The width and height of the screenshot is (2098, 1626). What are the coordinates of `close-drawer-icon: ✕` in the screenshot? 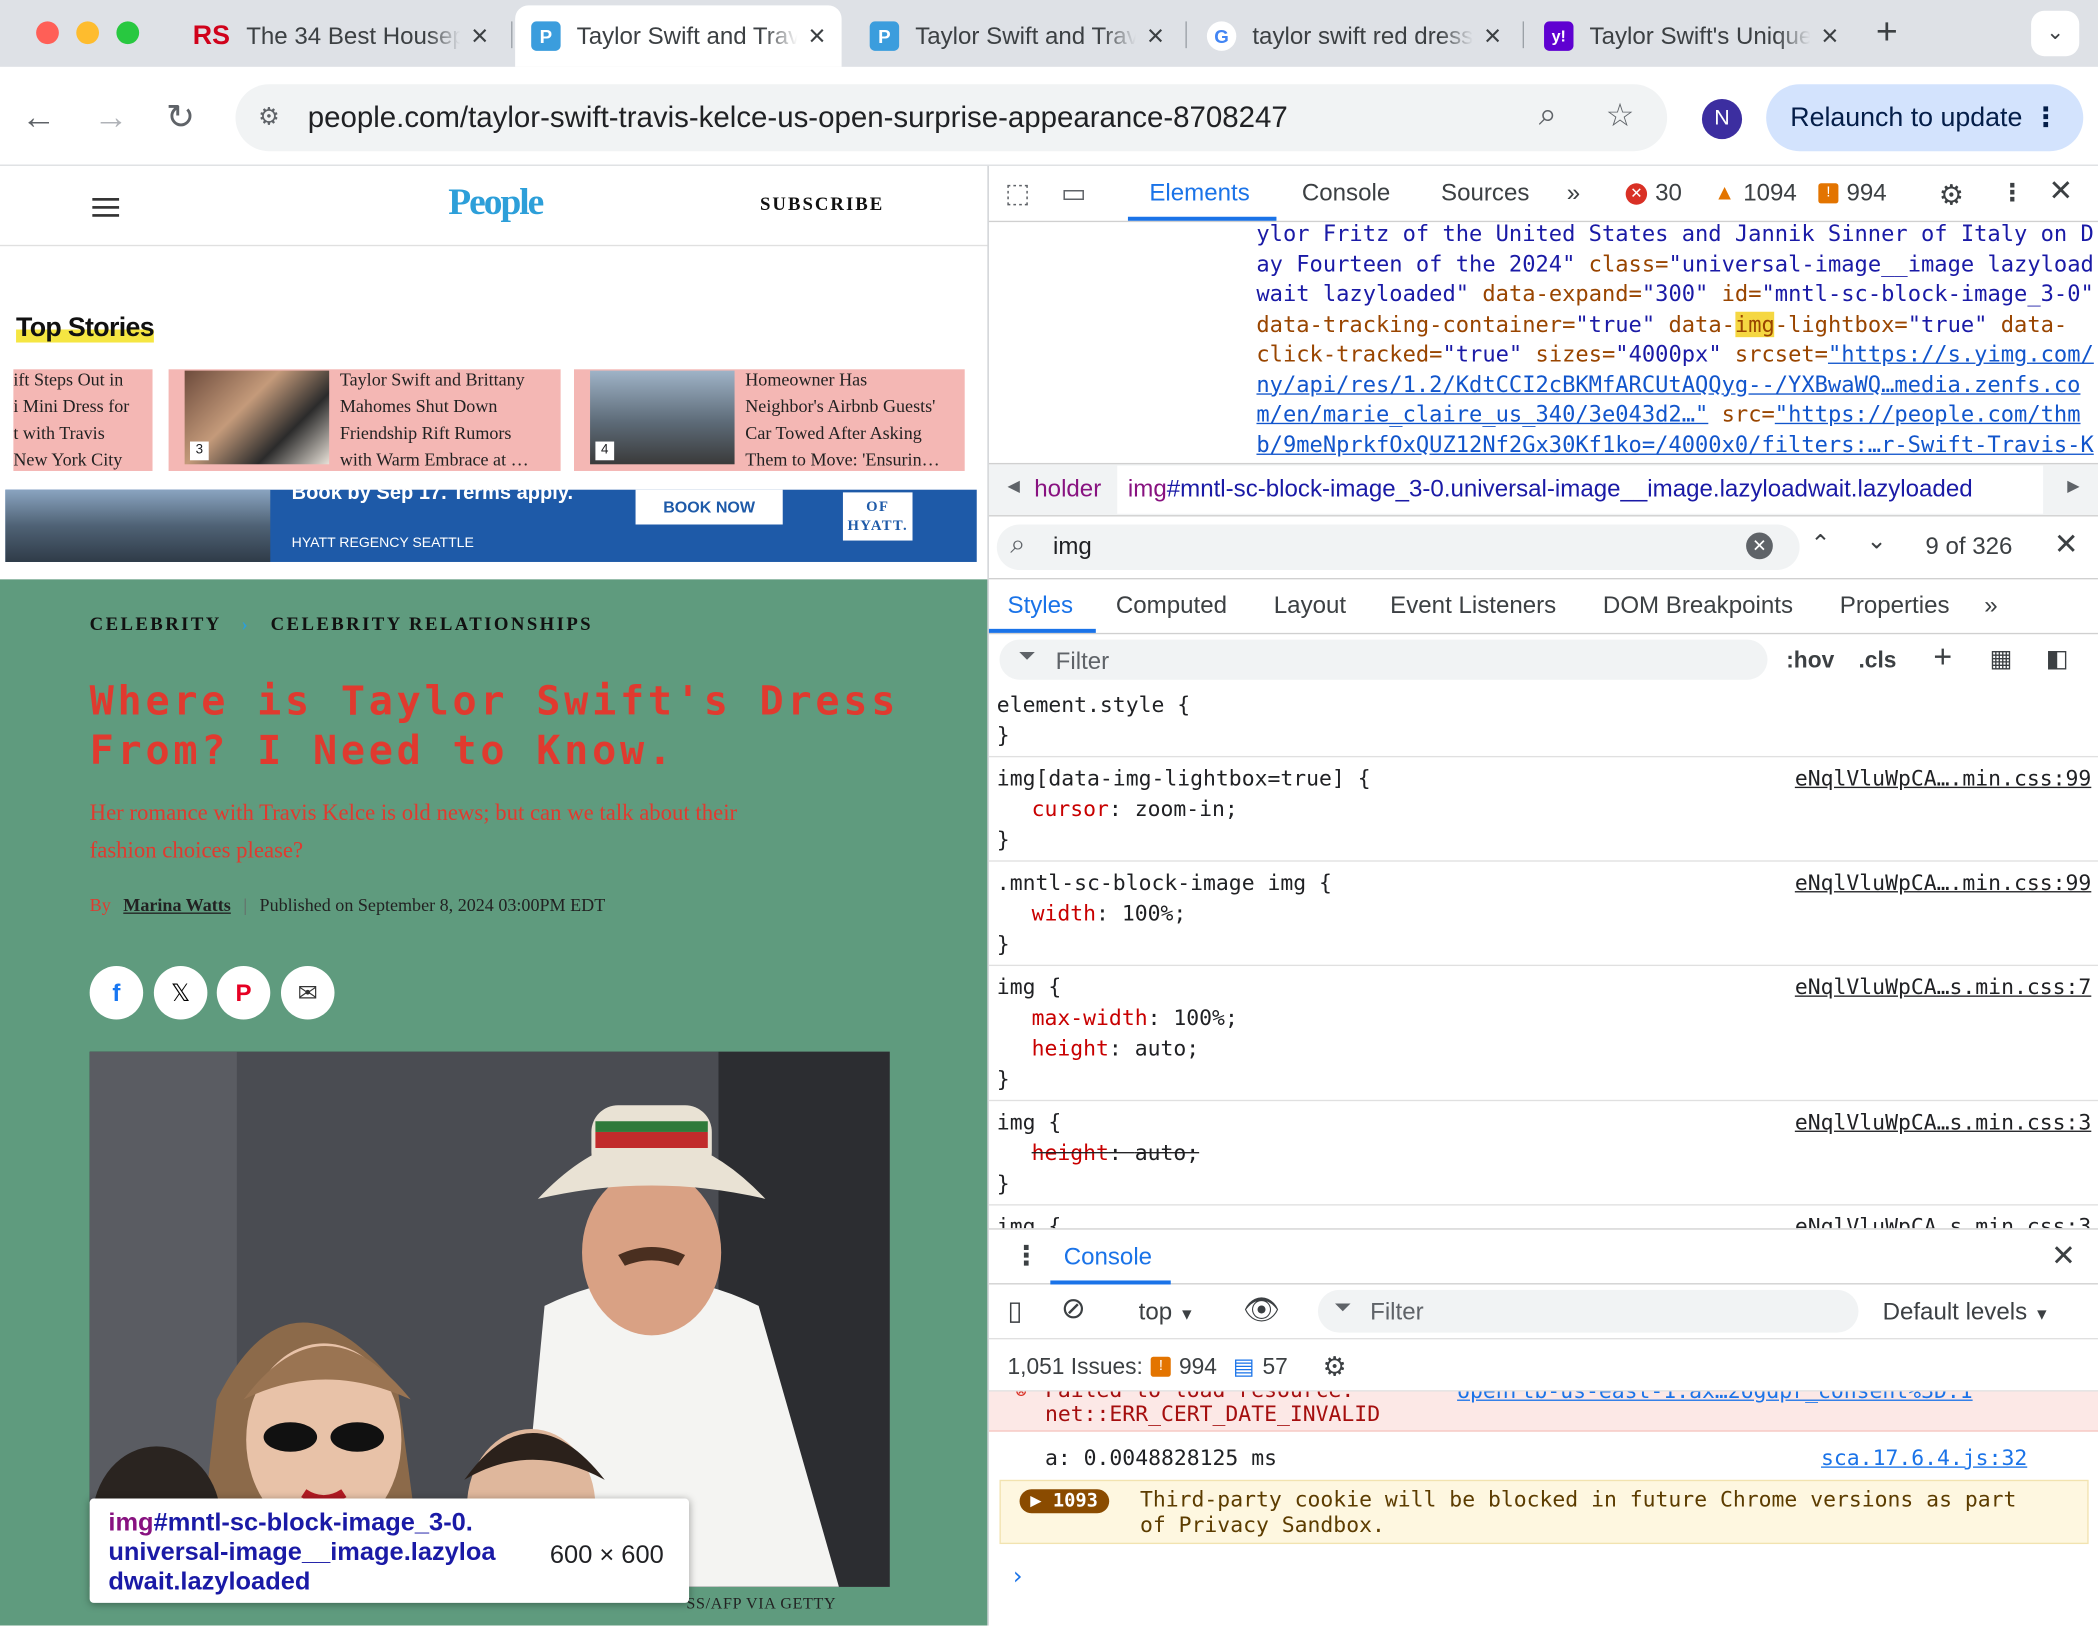 It's located at (2063, 1256).